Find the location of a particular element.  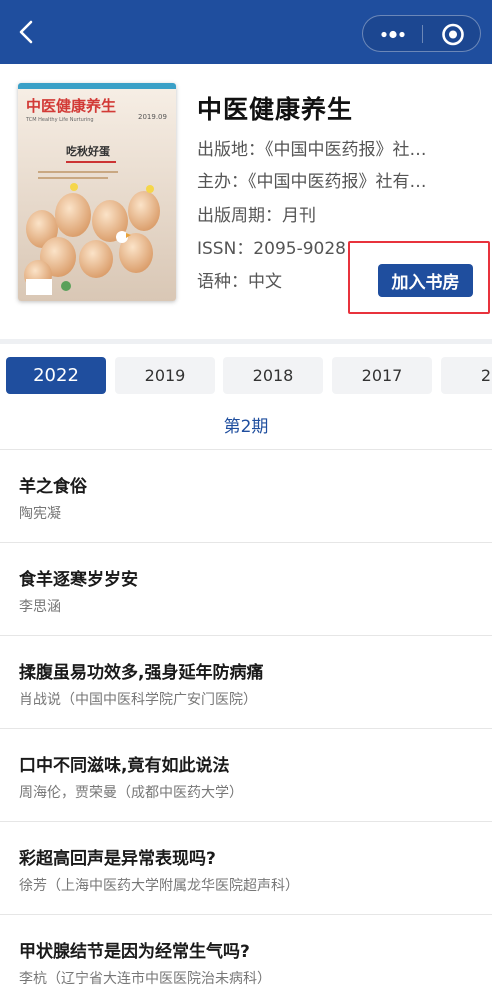

article-author: 徐芳（上海中医药大学附属龙华医院超声科） is located at coordinates (159, 886).